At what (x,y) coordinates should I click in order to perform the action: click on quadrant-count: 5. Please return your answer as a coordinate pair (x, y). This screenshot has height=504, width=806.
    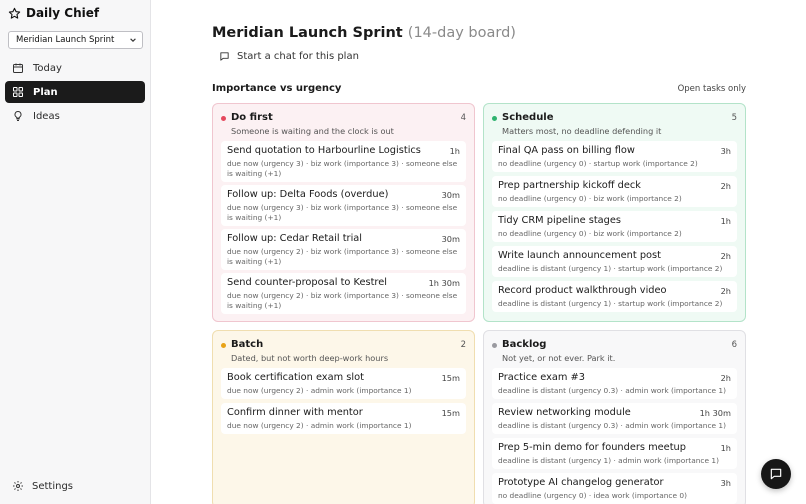
    Looking at the image, I should click on (734, 118).